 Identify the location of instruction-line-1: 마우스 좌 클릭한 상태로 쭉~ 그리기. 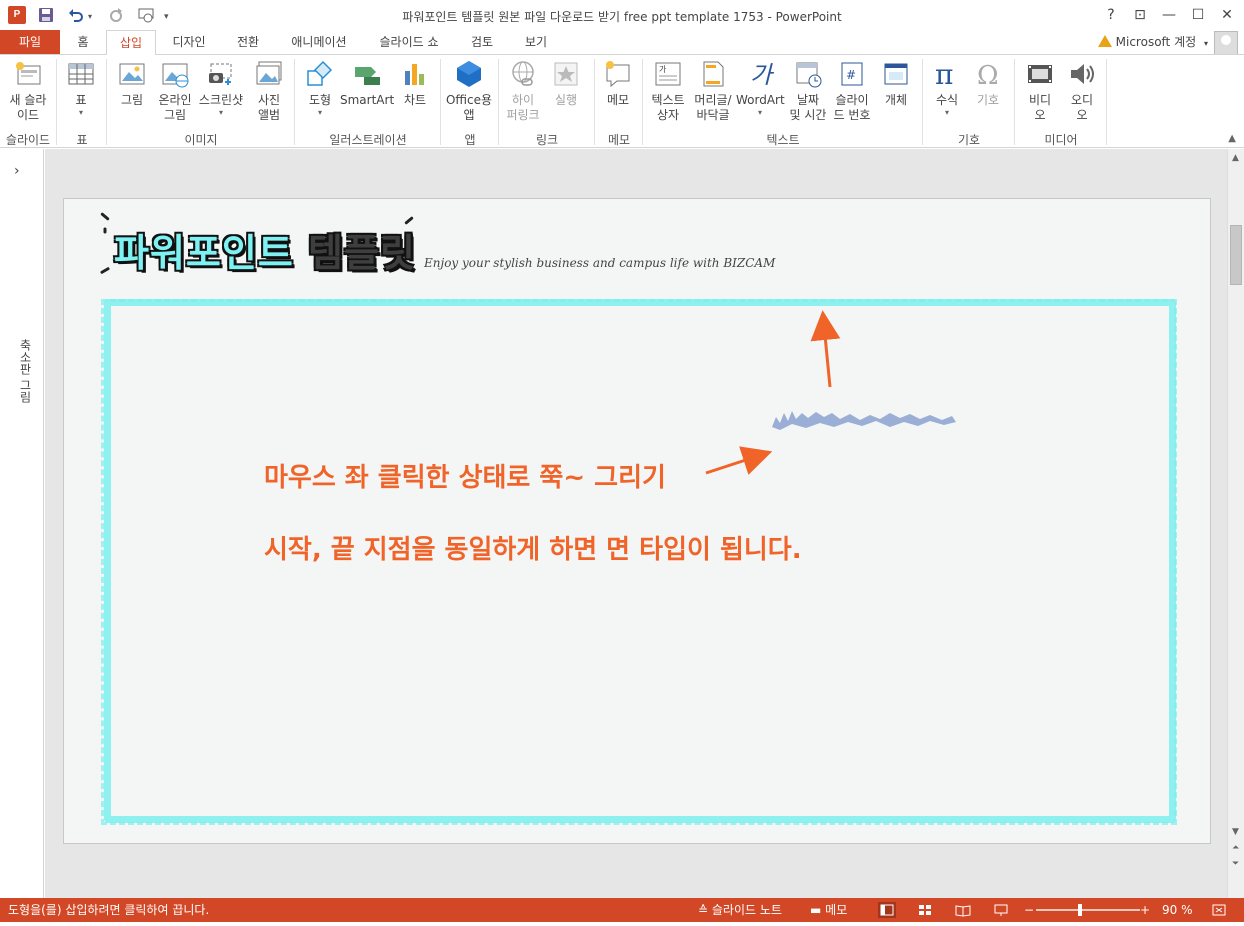
(465, 475).